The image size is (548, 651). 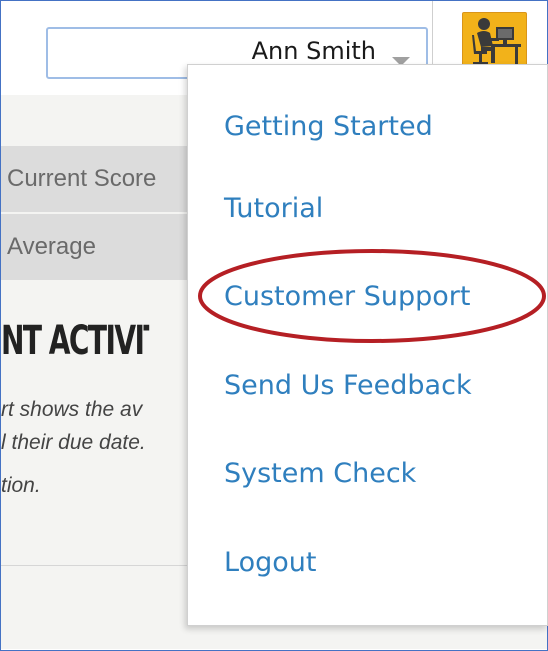 What do you see at coordinates (328, 126) in the screenshot?
I see `menu-item-getting-started: Getting Started` at bounding box center [328, 126].